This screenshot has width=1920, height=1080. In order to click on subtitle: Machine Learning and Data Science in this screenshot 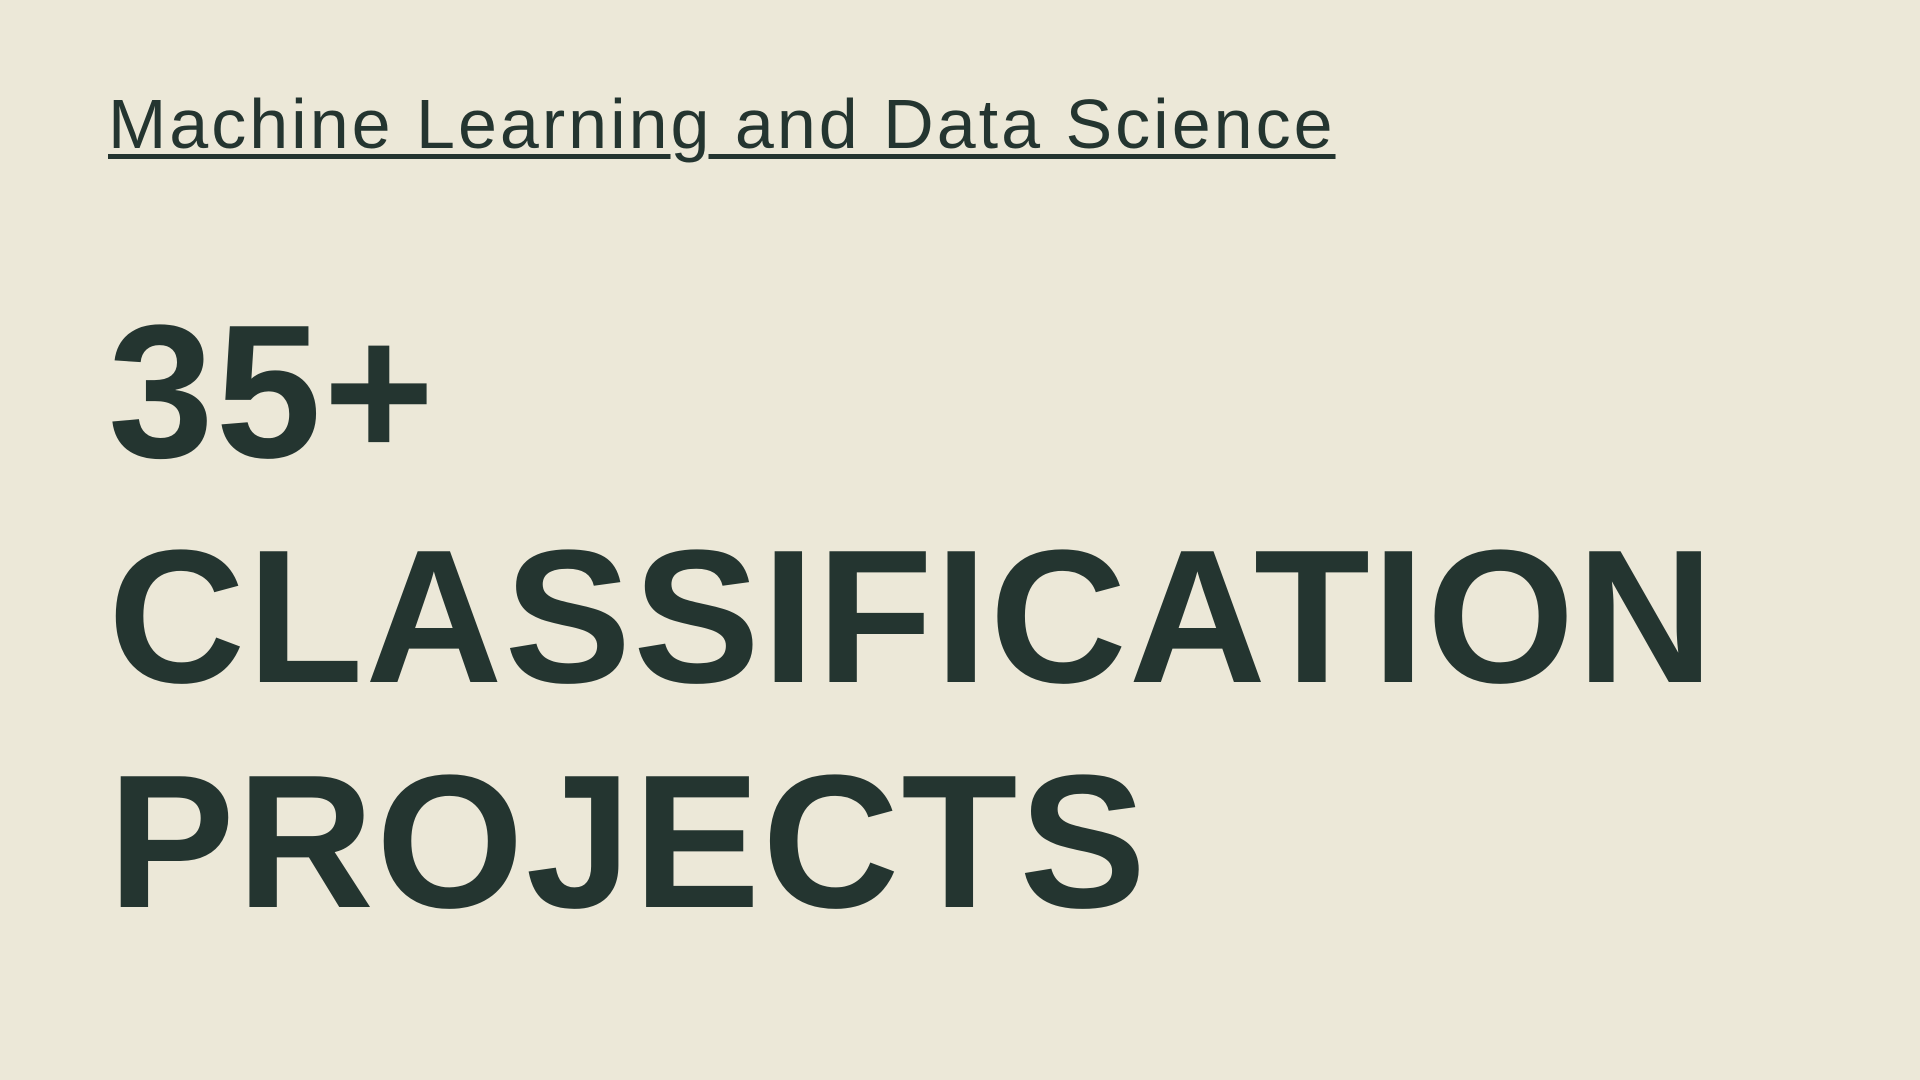, I will do `click(722, 124)`.